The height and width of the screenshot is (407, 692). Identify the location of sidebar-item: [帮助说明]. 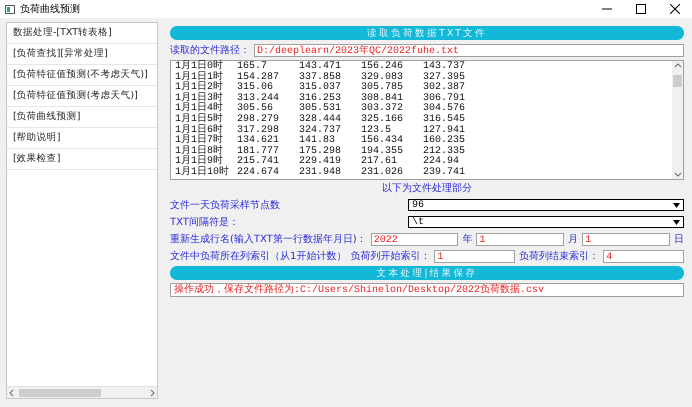
(82, 138).